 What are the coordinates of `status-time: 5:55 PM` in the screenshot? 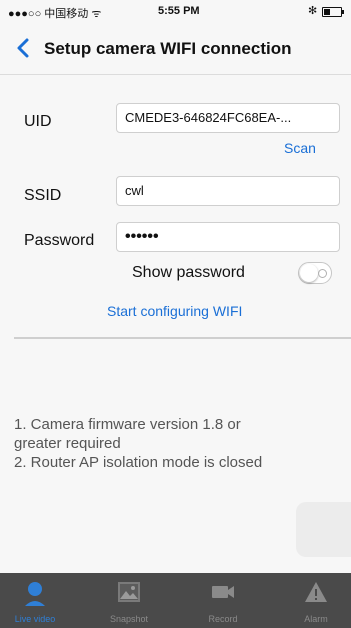 It's located at (179, 11).